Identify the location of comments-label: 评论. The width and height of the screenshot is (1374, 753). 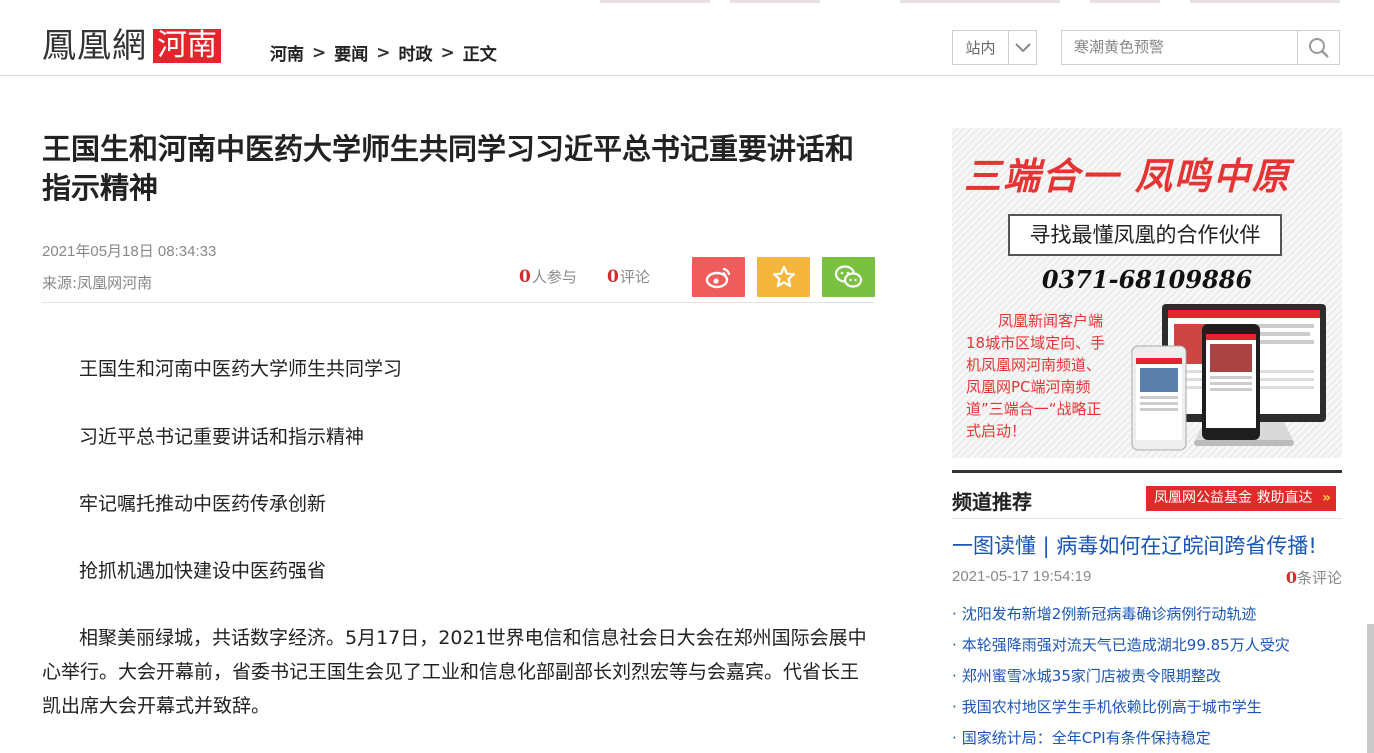
(634, 277).